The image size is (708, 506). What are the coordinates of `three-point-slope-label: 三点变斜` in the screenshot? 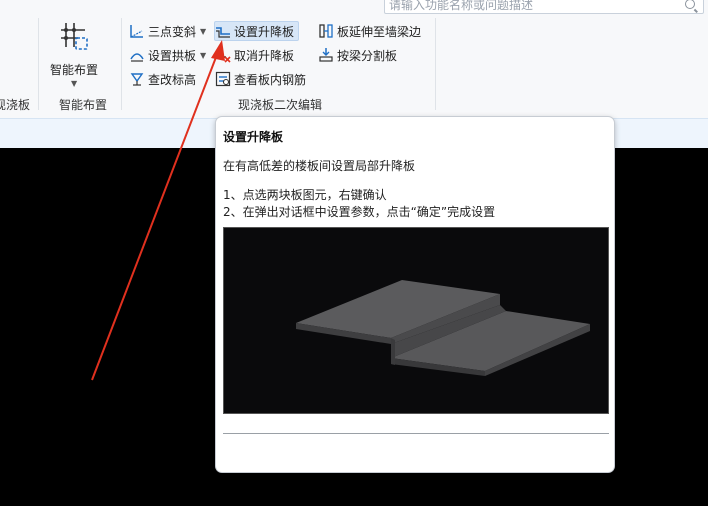 It's located at (172, 31).